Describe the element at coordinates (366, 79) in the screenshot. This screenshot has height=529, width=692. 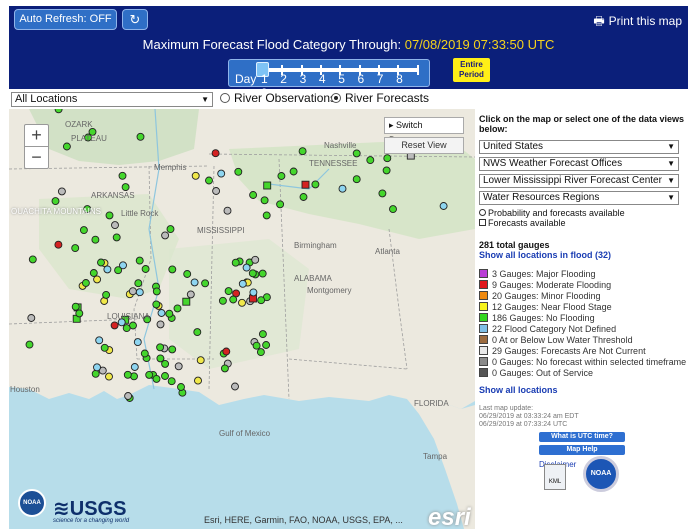
I see `day-number-6: 6` at that location.